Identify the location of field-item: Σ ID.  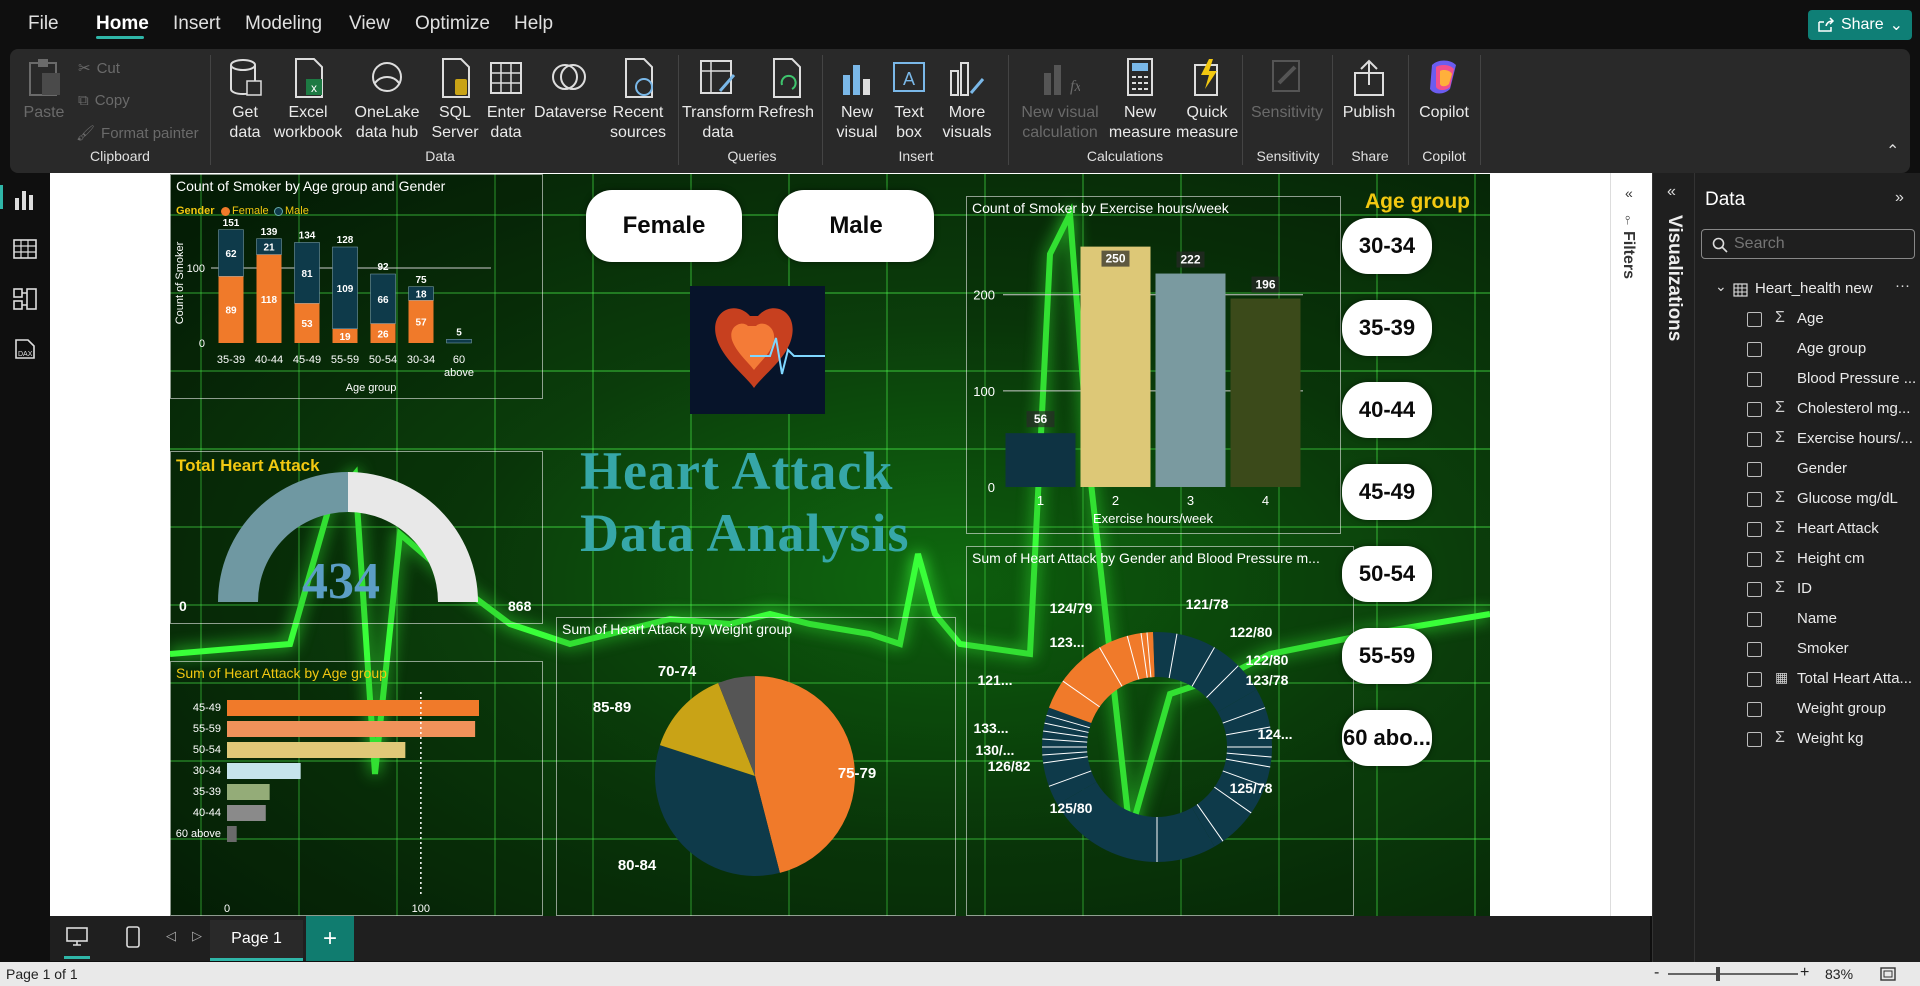
(1807, 590).